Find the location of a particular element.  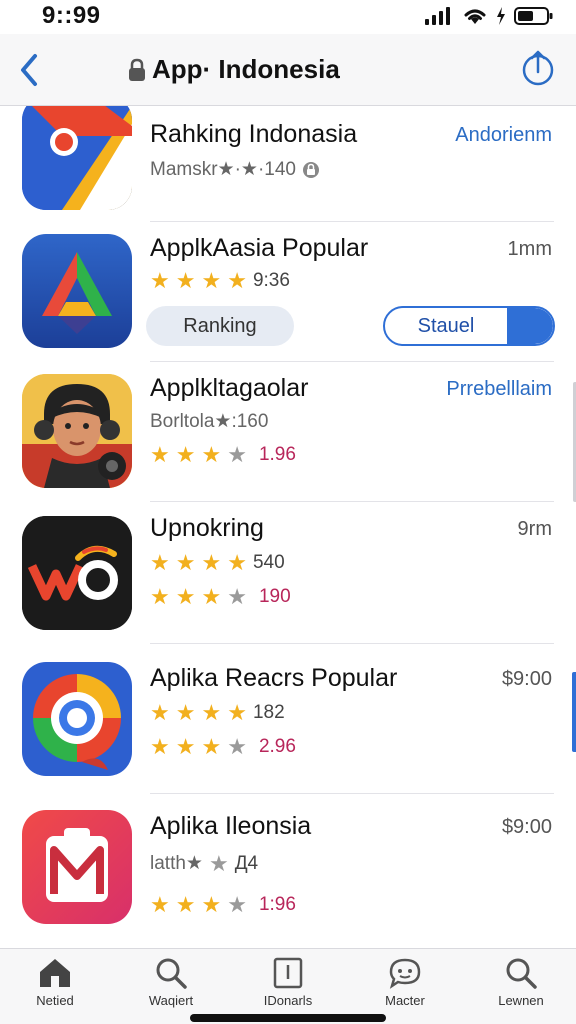

tab-search-2: Lewnen is located at coordinates (521, 987).